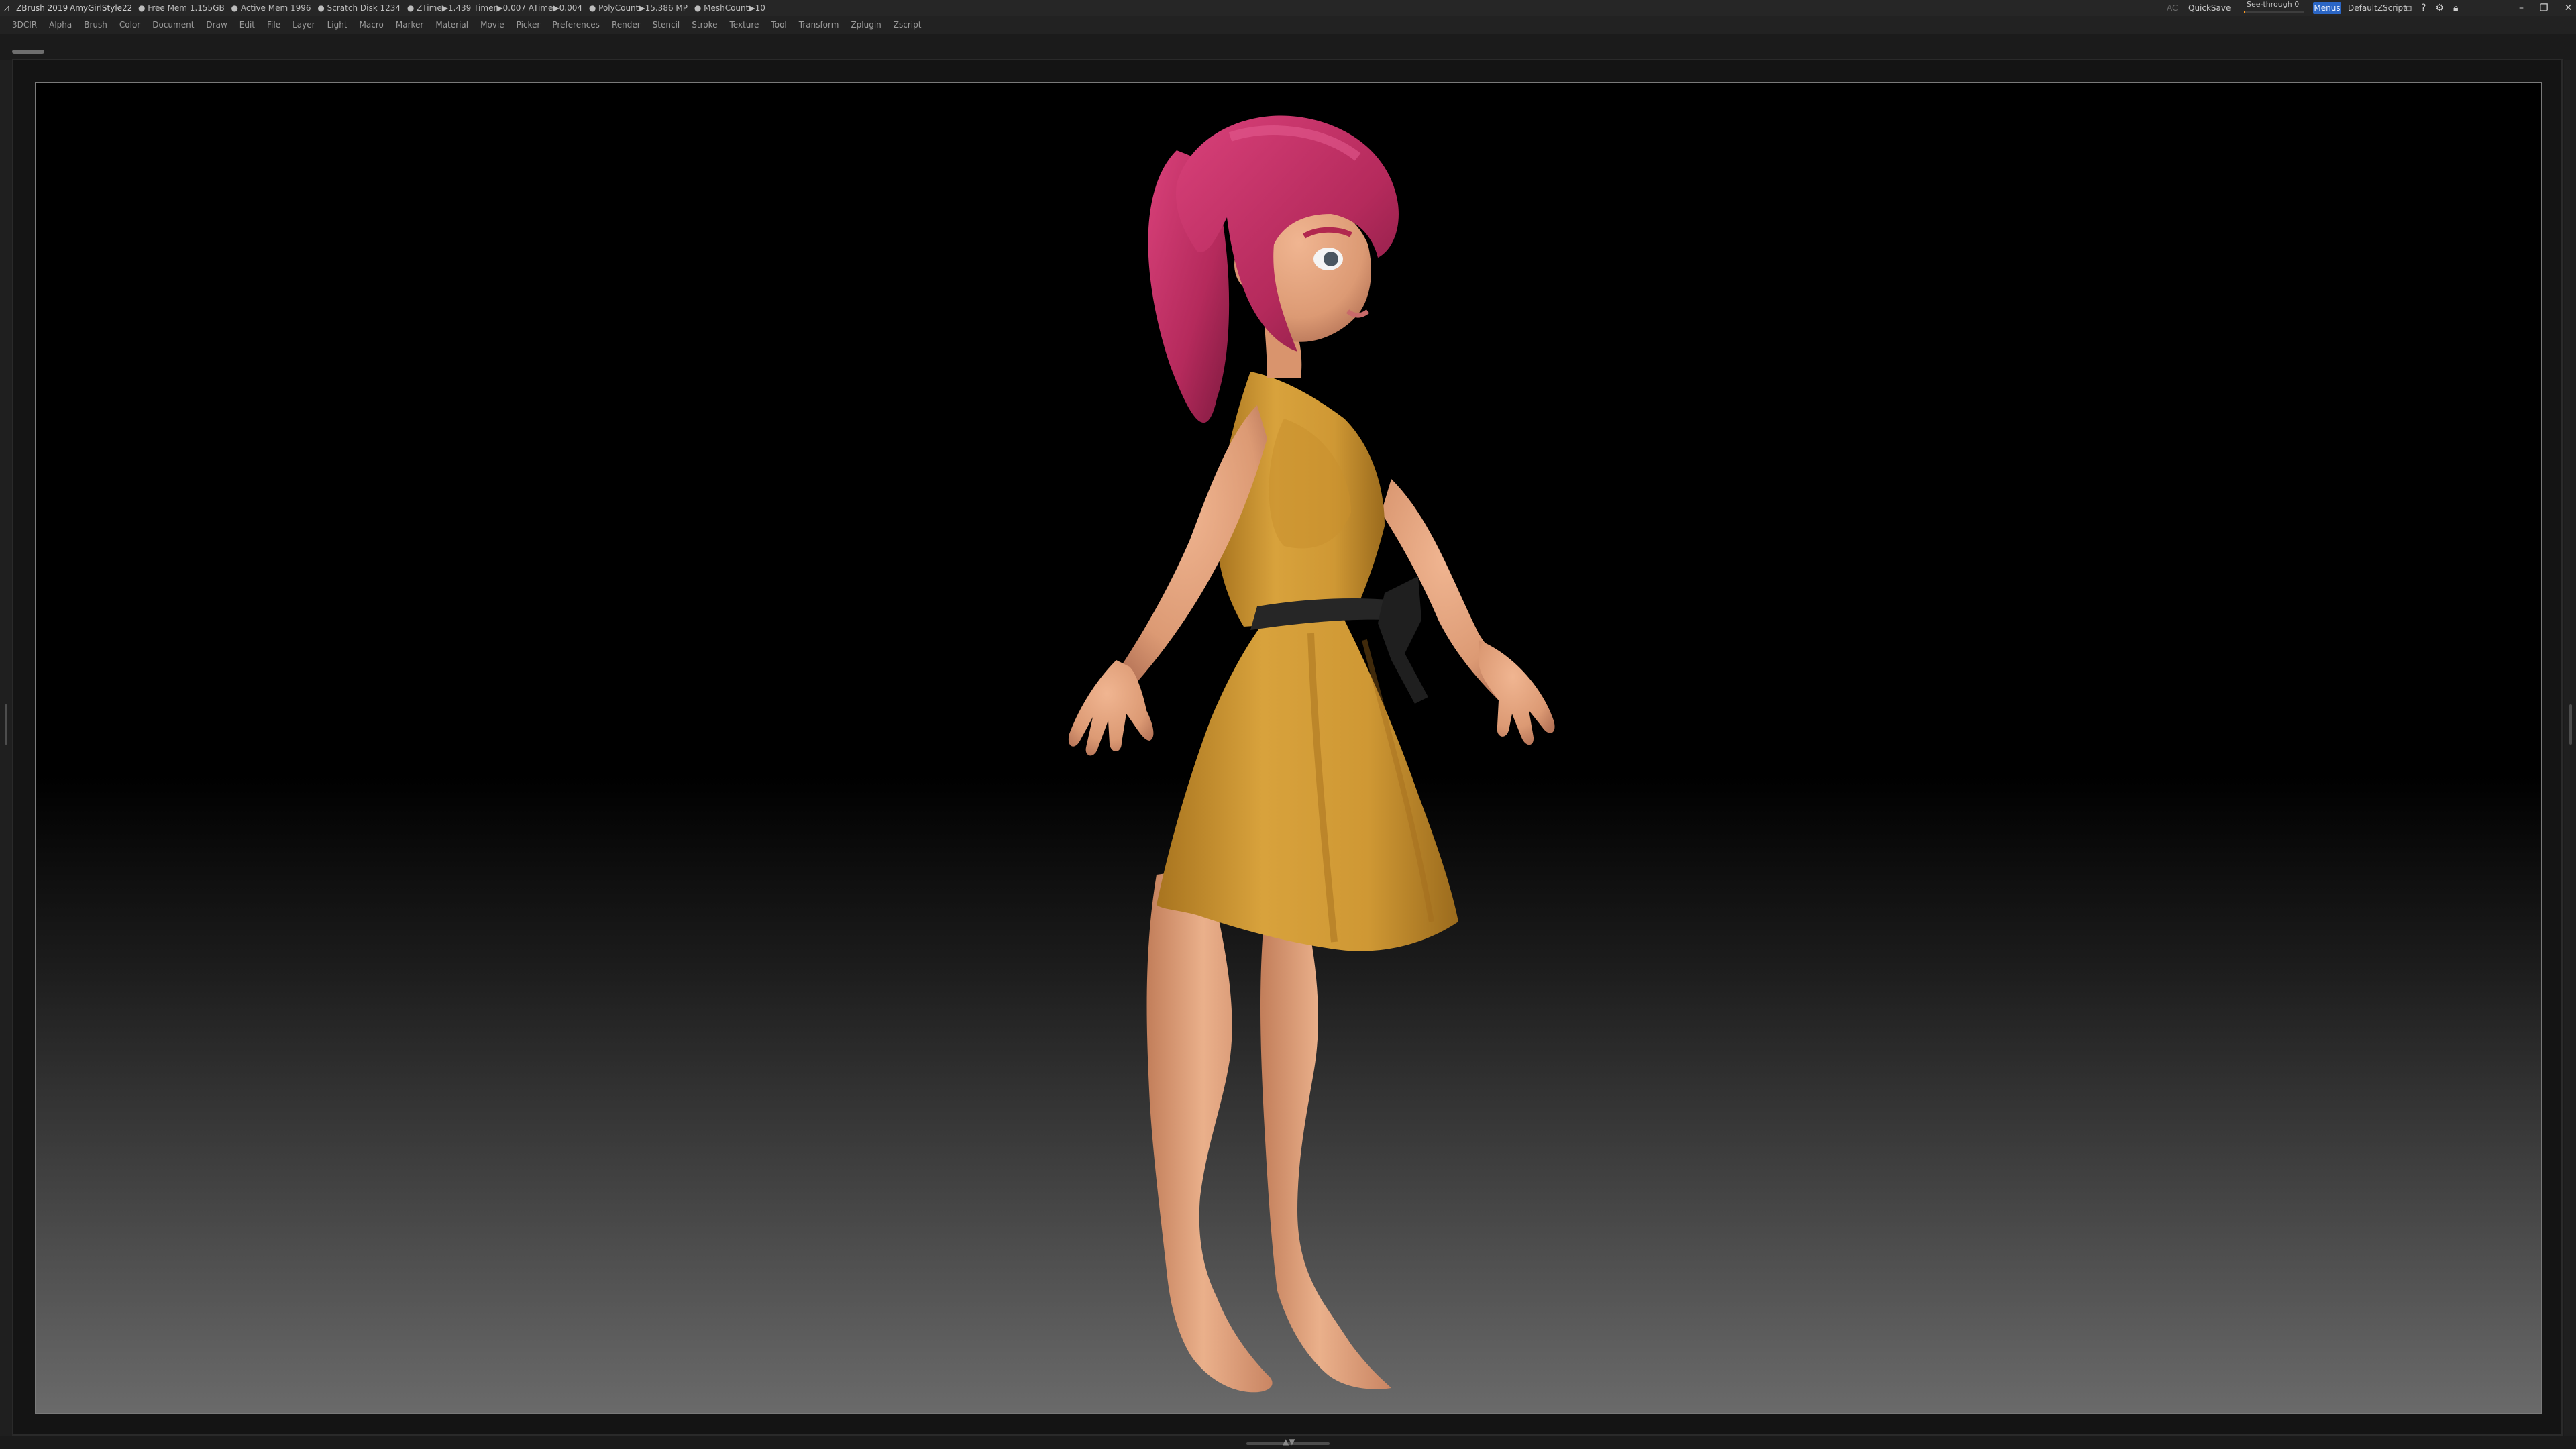 This screenshot has width=2576, height=1449. What do you see at coordinates (372, 25) in the screenshot?
I see `menu-item-macro: Macro` at bounding box center [372, 25].